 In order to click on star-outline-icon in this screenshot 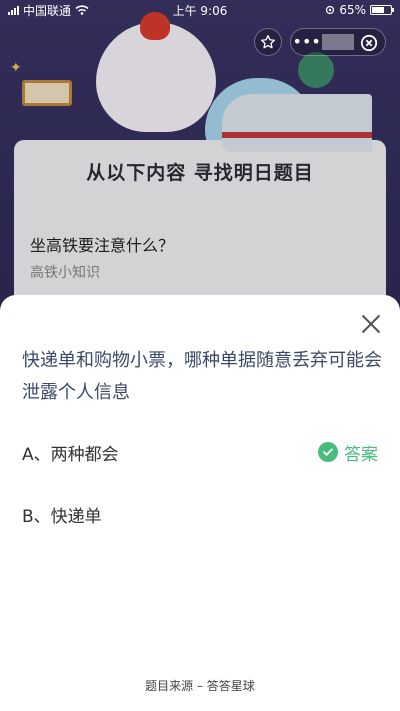, I will do `click(268, 42)`.